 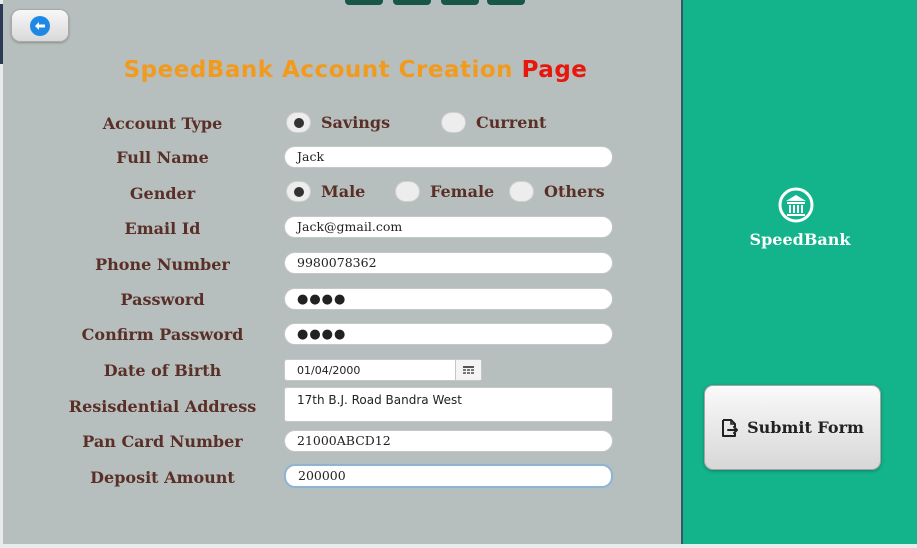 I want to click on full-name-label: Full Name, so click(x=162, y=157).